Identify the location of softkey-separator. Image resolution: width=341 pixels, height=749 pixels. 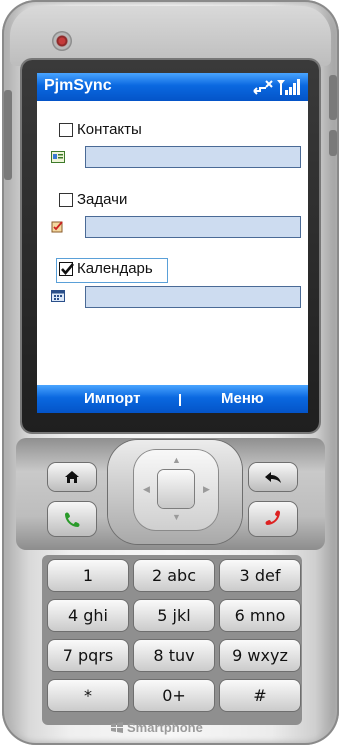
(180, 400).